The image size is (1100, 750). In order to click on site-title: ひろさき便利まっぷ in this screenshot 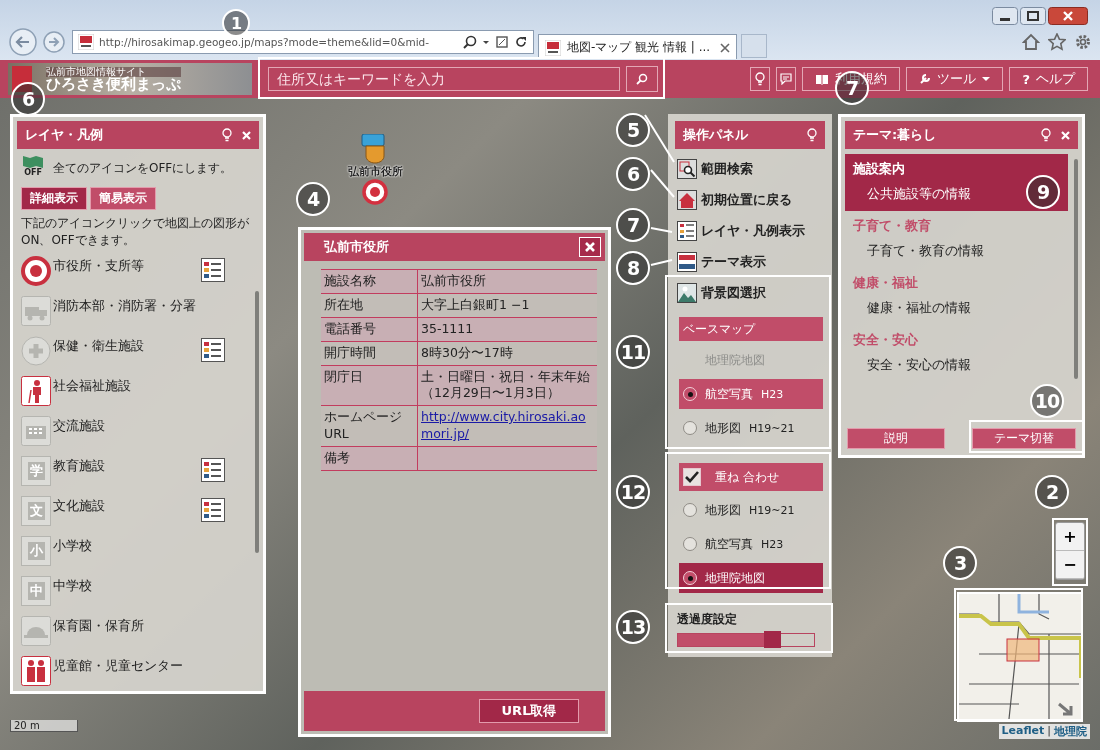, I will do `click(113, 84)`.